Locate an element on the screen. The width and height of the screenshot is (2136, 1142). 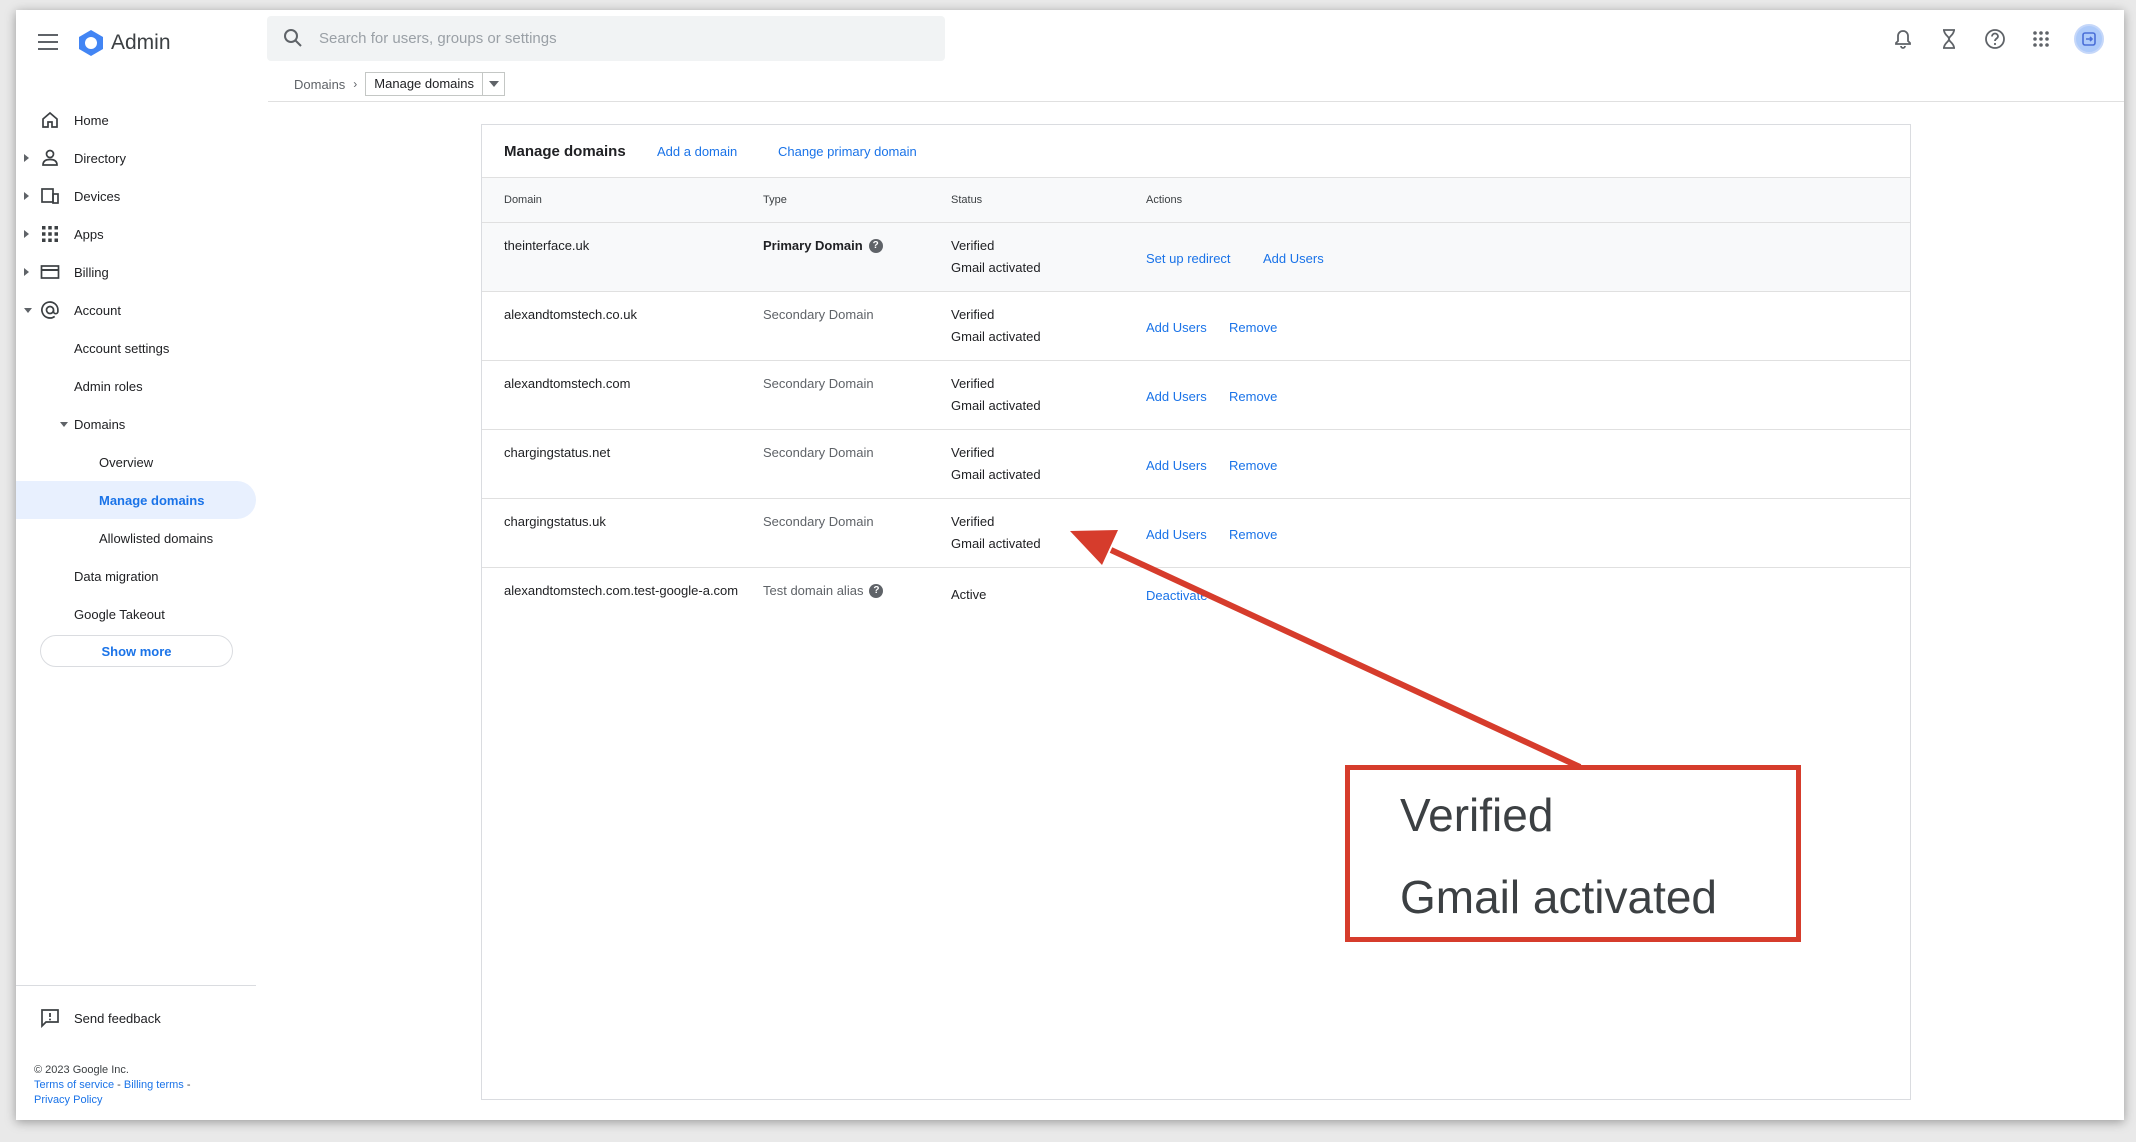
domain-name: chargingstatus.uk is located at coordinates (555, 521).